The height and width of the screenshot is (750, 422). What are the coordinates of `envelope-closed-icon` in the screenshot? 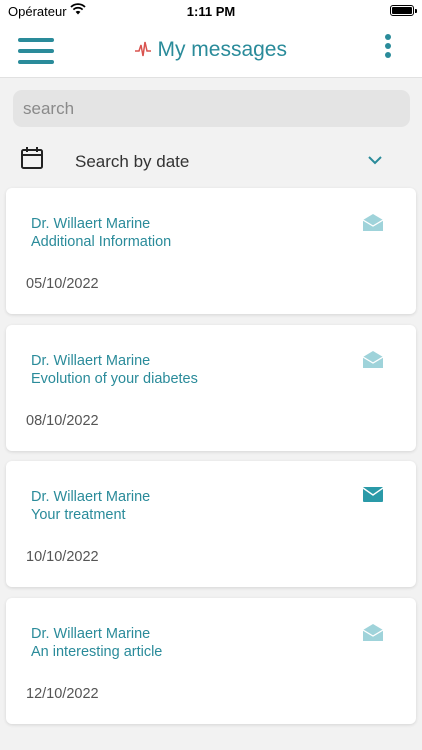 It's located at (373, 497).